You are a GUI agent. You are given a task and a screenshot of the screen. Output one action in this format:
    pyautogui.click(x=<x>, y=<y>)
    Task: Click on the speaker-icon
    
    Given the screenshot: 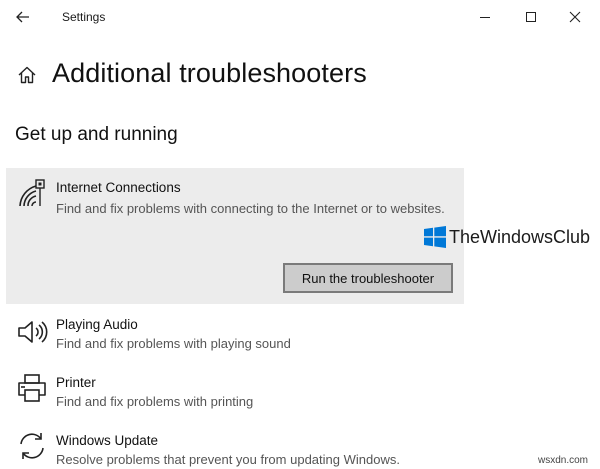 What is the action you would take?
    pyautogui.click(x=32, y=332)
    